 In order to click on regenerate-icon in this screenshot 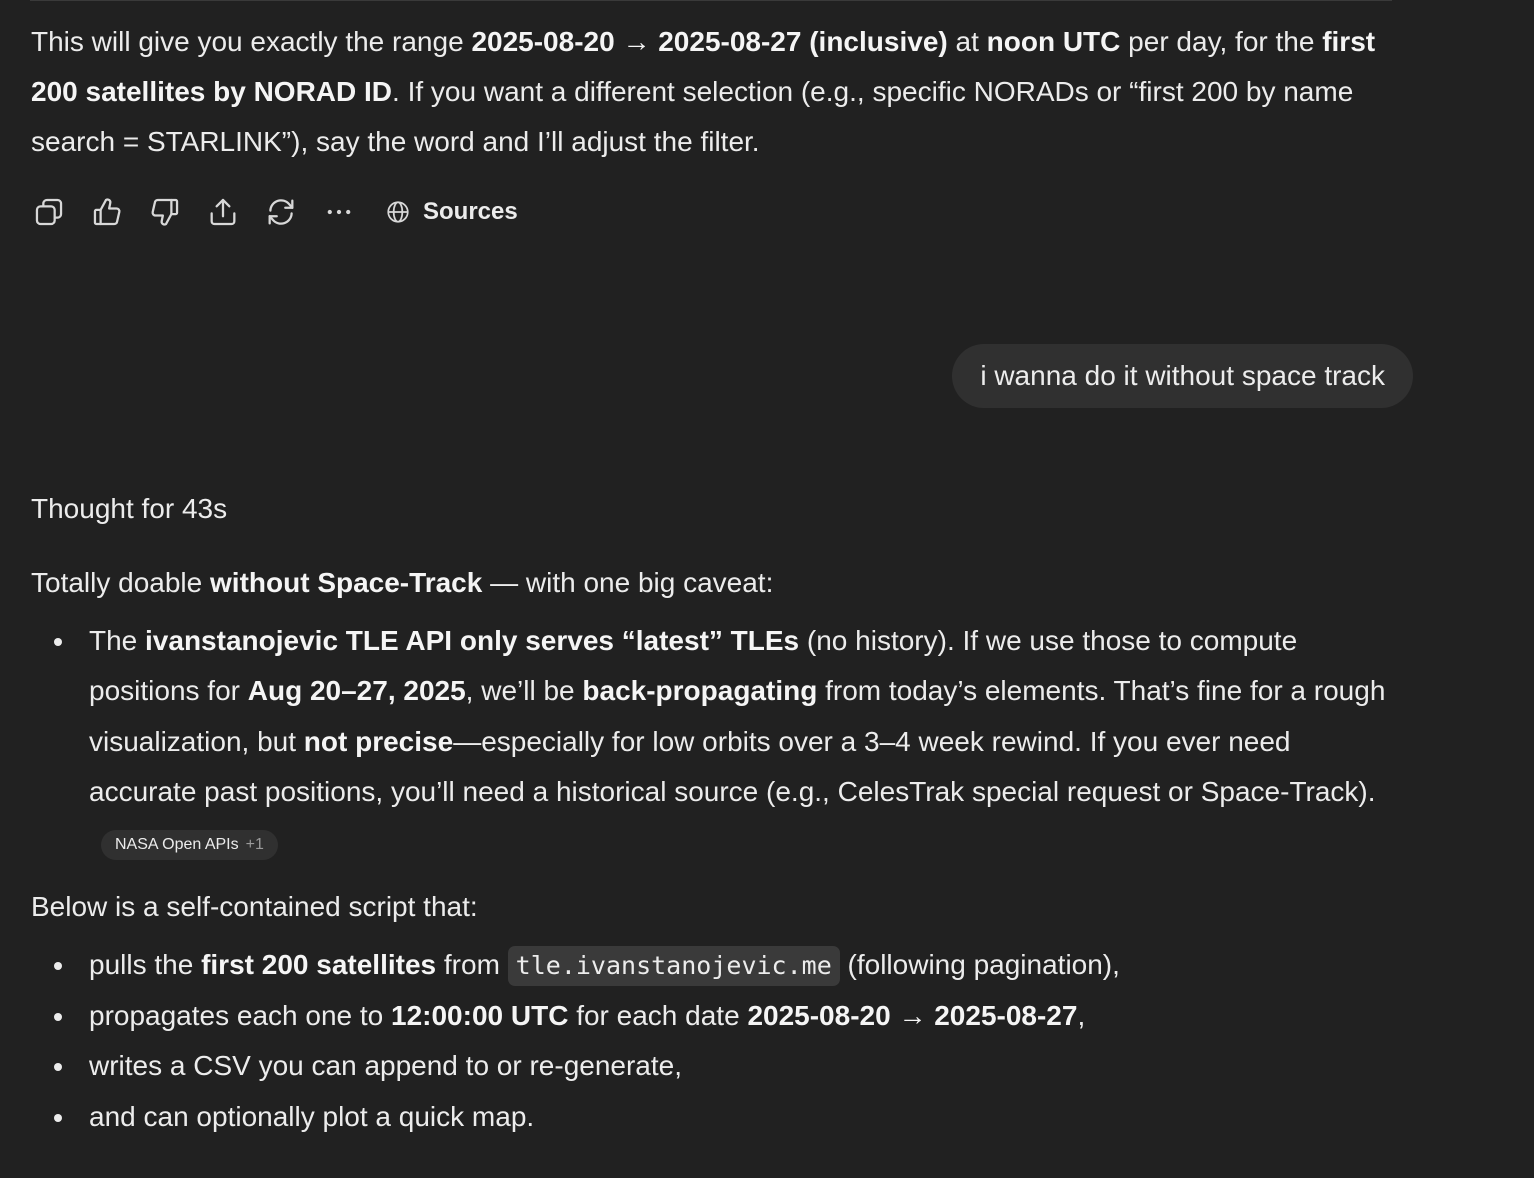, I will do `click(281, 212)`.